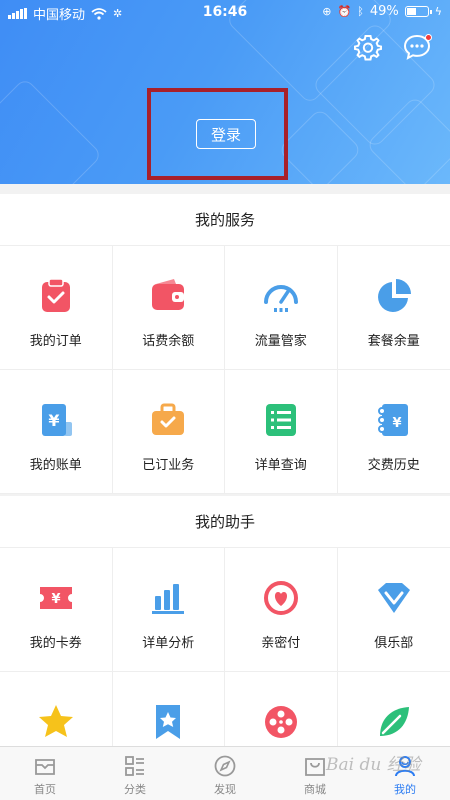  I want to click on bookmark-star-icon, so click(168, 722).